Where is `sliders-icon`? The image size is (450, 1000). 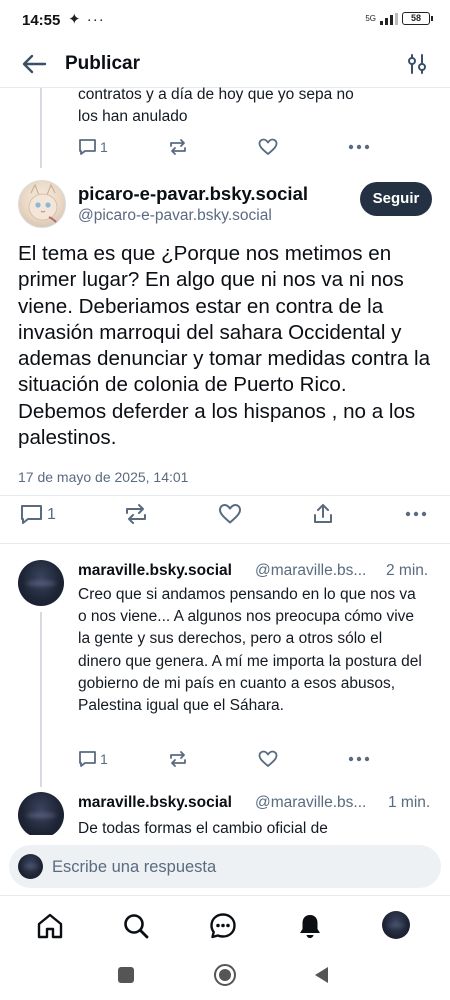
sliders-icon is located at coordinates (417, 64).